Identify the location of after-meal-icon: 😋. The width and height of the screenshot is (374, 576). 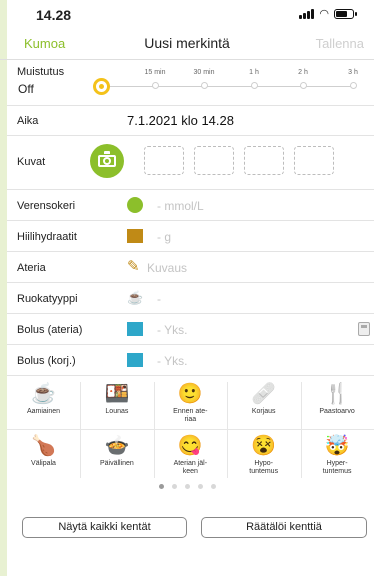
(190, 446).